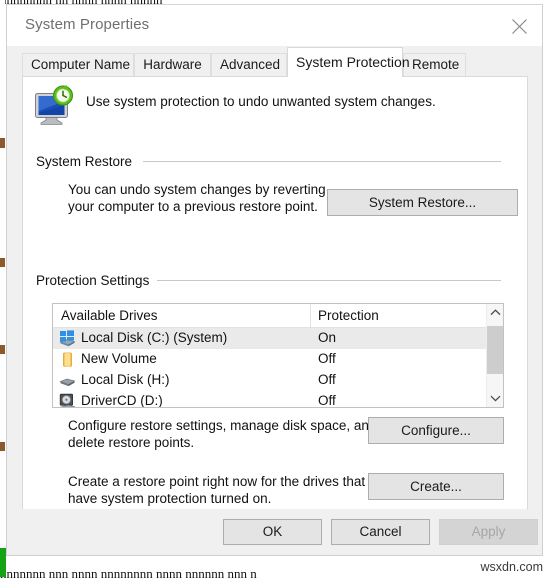 This screenshot has height=580, width=549. What do you see at coordinates (122, 400) in the screenshot?
I see `drive-name: DriverCD (D:)` at bounding box center [122, 400].